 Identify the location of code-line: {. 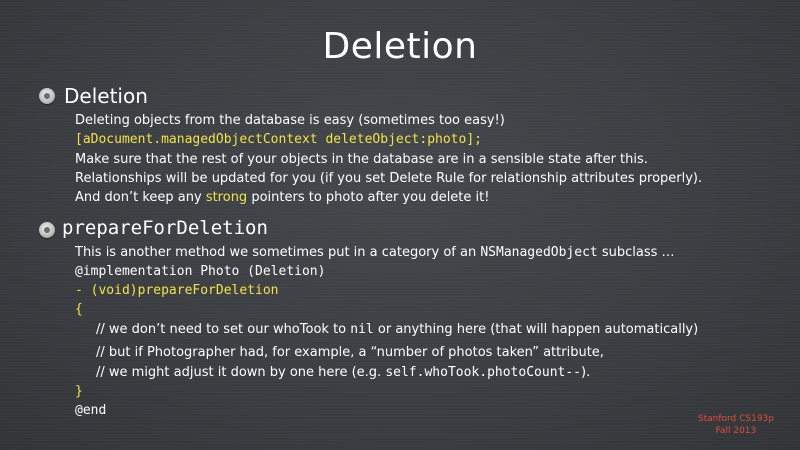
(79, 309).